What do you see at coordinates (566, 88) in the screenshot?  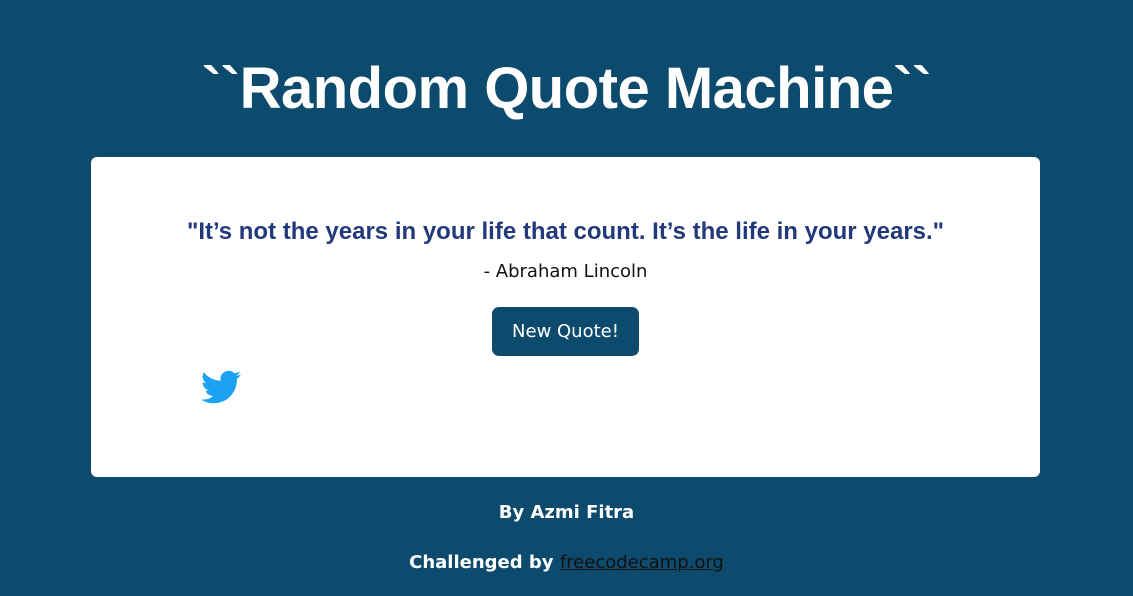 I see `page-title: ``Random Quote Machine``` at bounding box center [566, 88].